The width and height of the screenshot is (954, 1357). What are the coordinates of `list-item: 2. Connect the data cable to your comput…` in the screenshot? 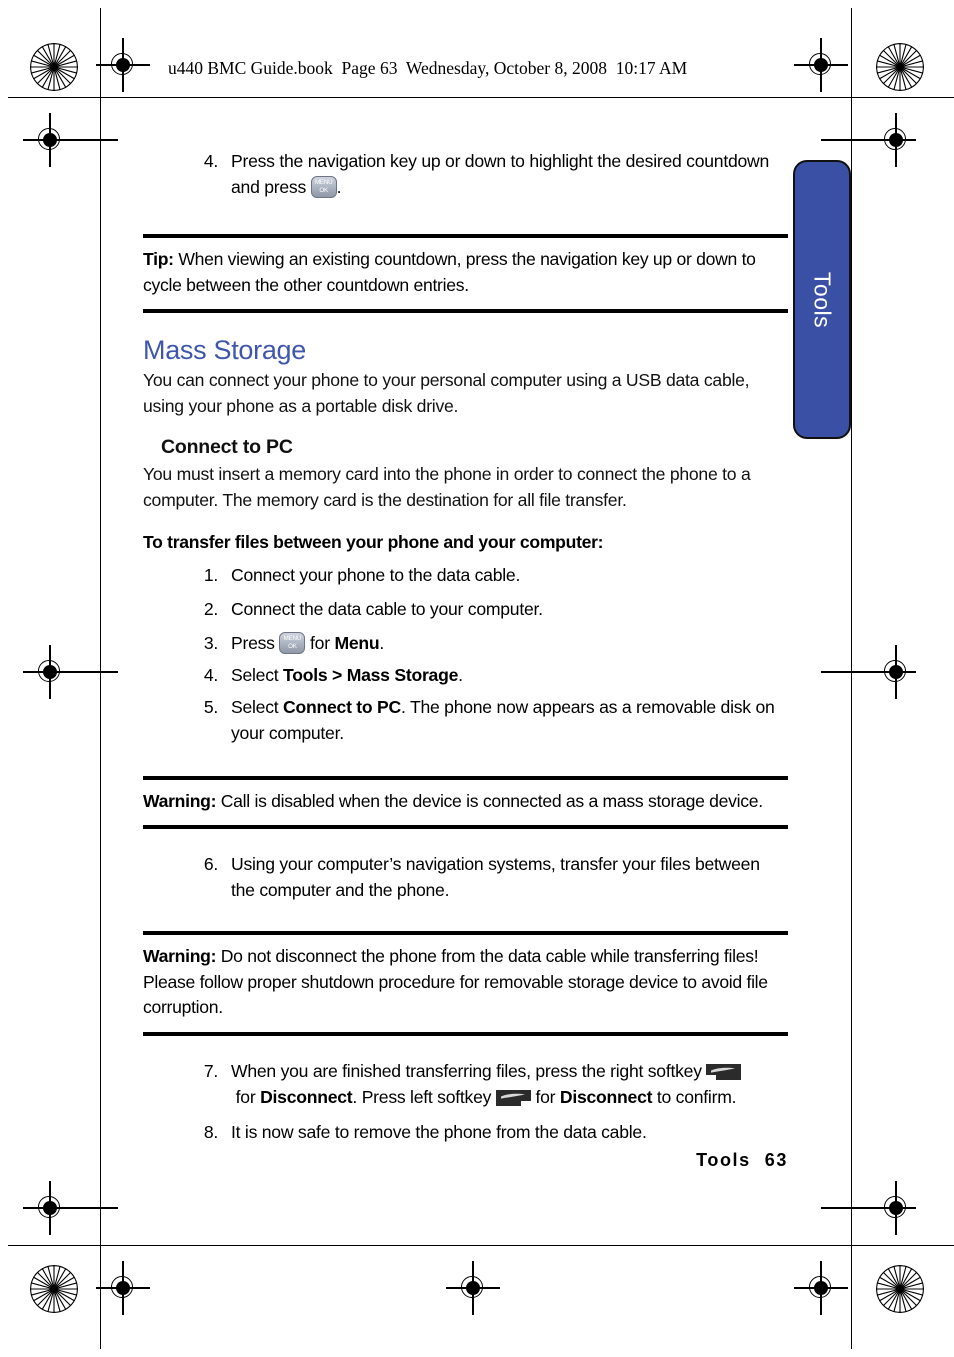 It's located at (465, 609).